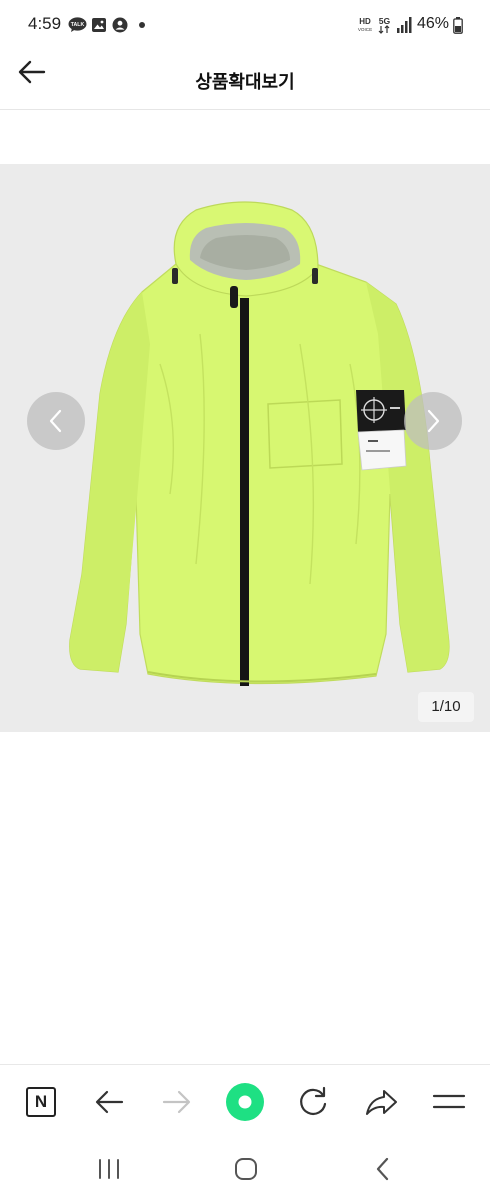 This screenshot has height=1200, width=490. I want to click on browser-forward-button, so click(177, 1102).